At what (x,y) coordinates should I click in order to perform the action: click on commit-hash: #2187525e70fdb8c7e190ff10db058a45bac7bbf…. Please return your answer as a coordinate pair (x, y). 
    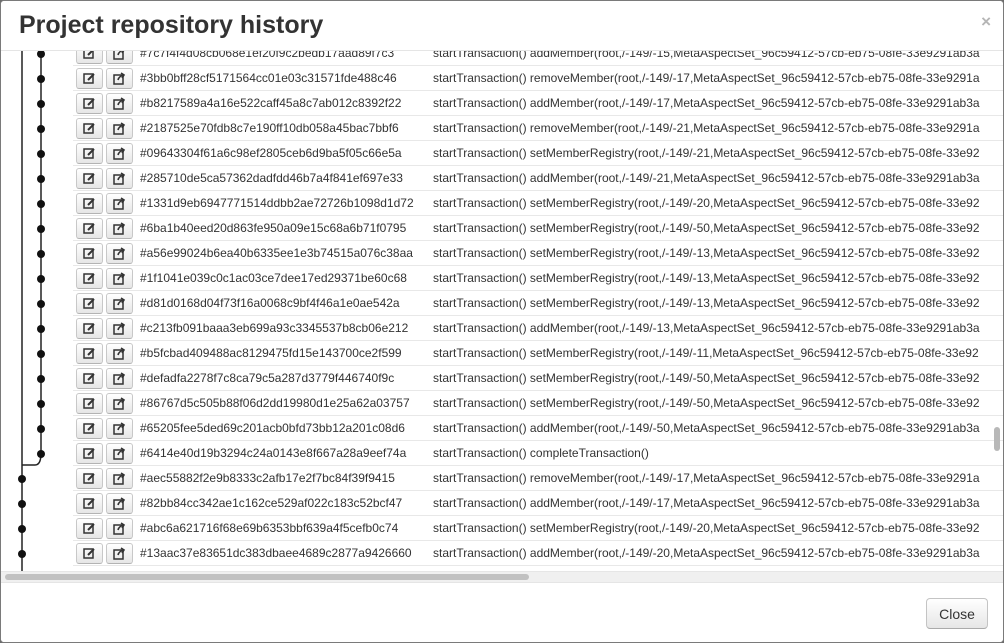
    Looking at the image, I should click on (269, 128).